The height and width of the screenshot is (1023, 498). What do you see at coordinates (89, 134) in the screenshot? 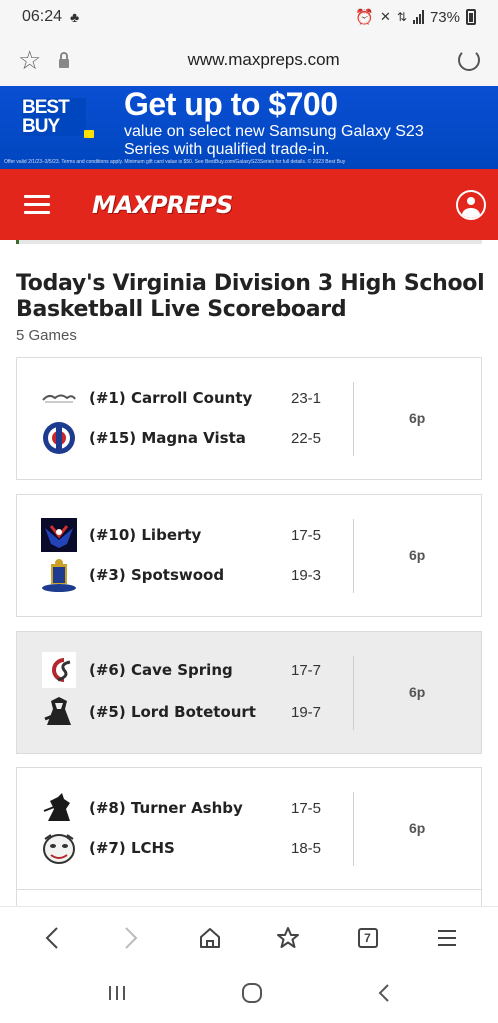
I see `best-buy-tag-icon` at bounding box center [89, 134].